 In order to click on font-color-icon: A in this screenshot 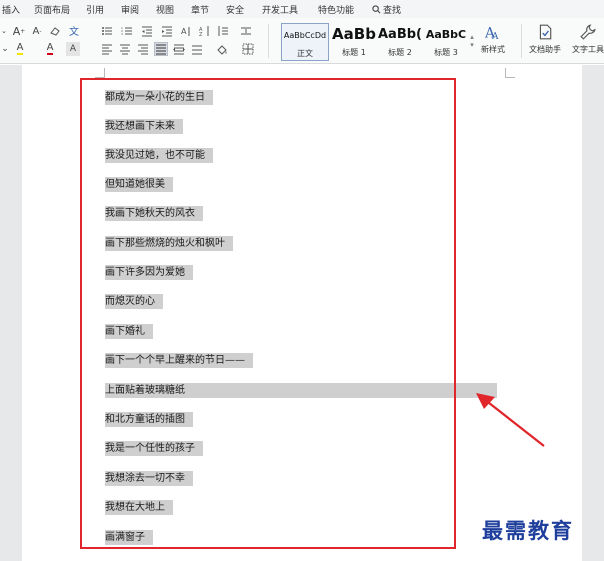, I will do `click(50, 49)`.